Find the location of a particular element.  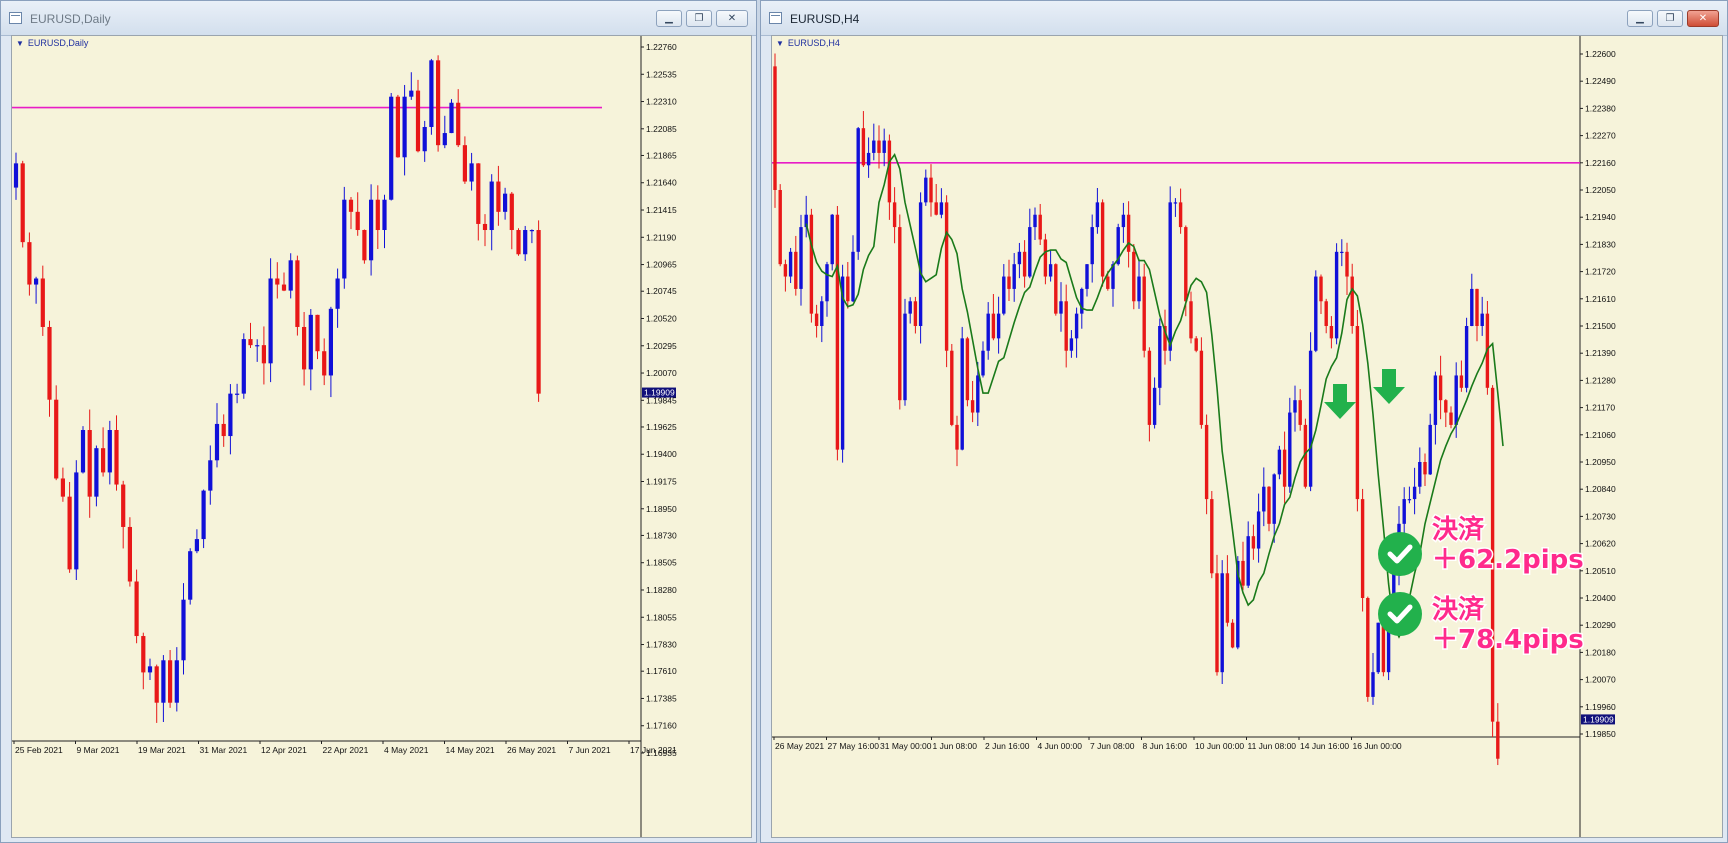

price-tick-label: 1.19960 is located at coordinates (1600, 707).